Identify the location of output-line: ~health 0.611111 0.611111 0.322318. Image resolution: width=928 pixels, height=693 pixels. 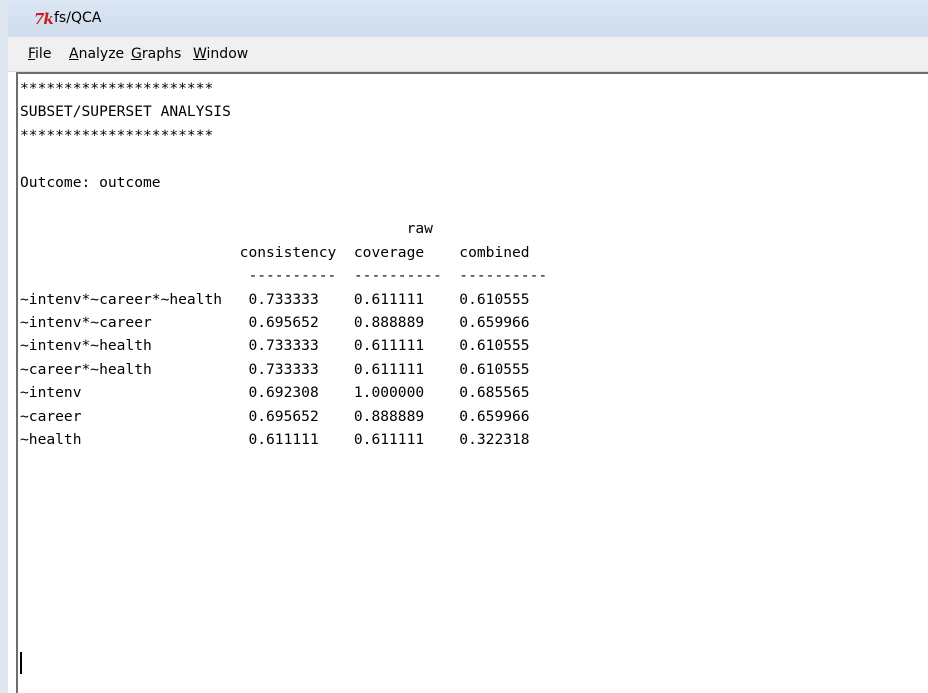
(275, 440).